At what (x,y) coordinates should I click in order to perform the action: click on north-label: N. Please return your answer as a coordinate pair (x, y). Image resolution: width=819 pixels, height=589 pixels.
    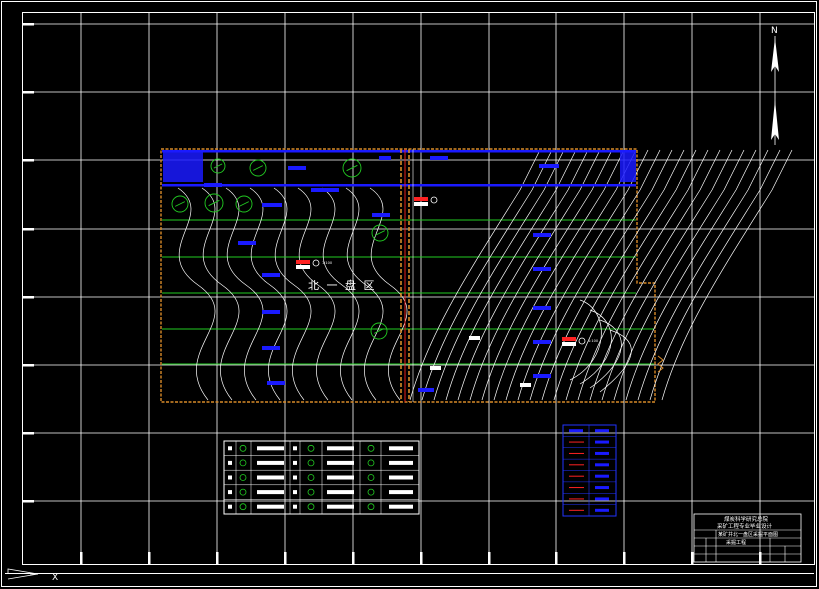
    Looking at the image, I should click on (774, 31).